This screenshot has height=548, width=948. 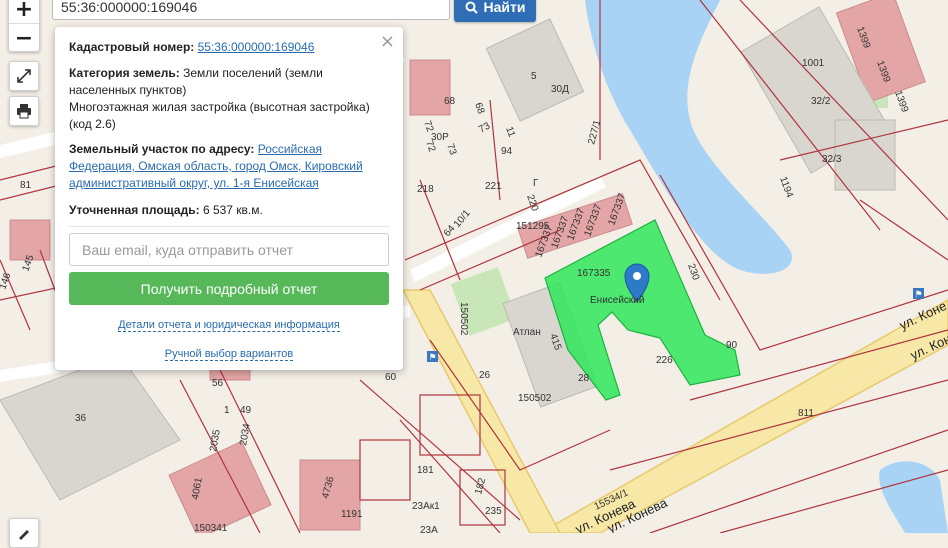 I want to click on map-label: 167335, so click(x=594, y=273).